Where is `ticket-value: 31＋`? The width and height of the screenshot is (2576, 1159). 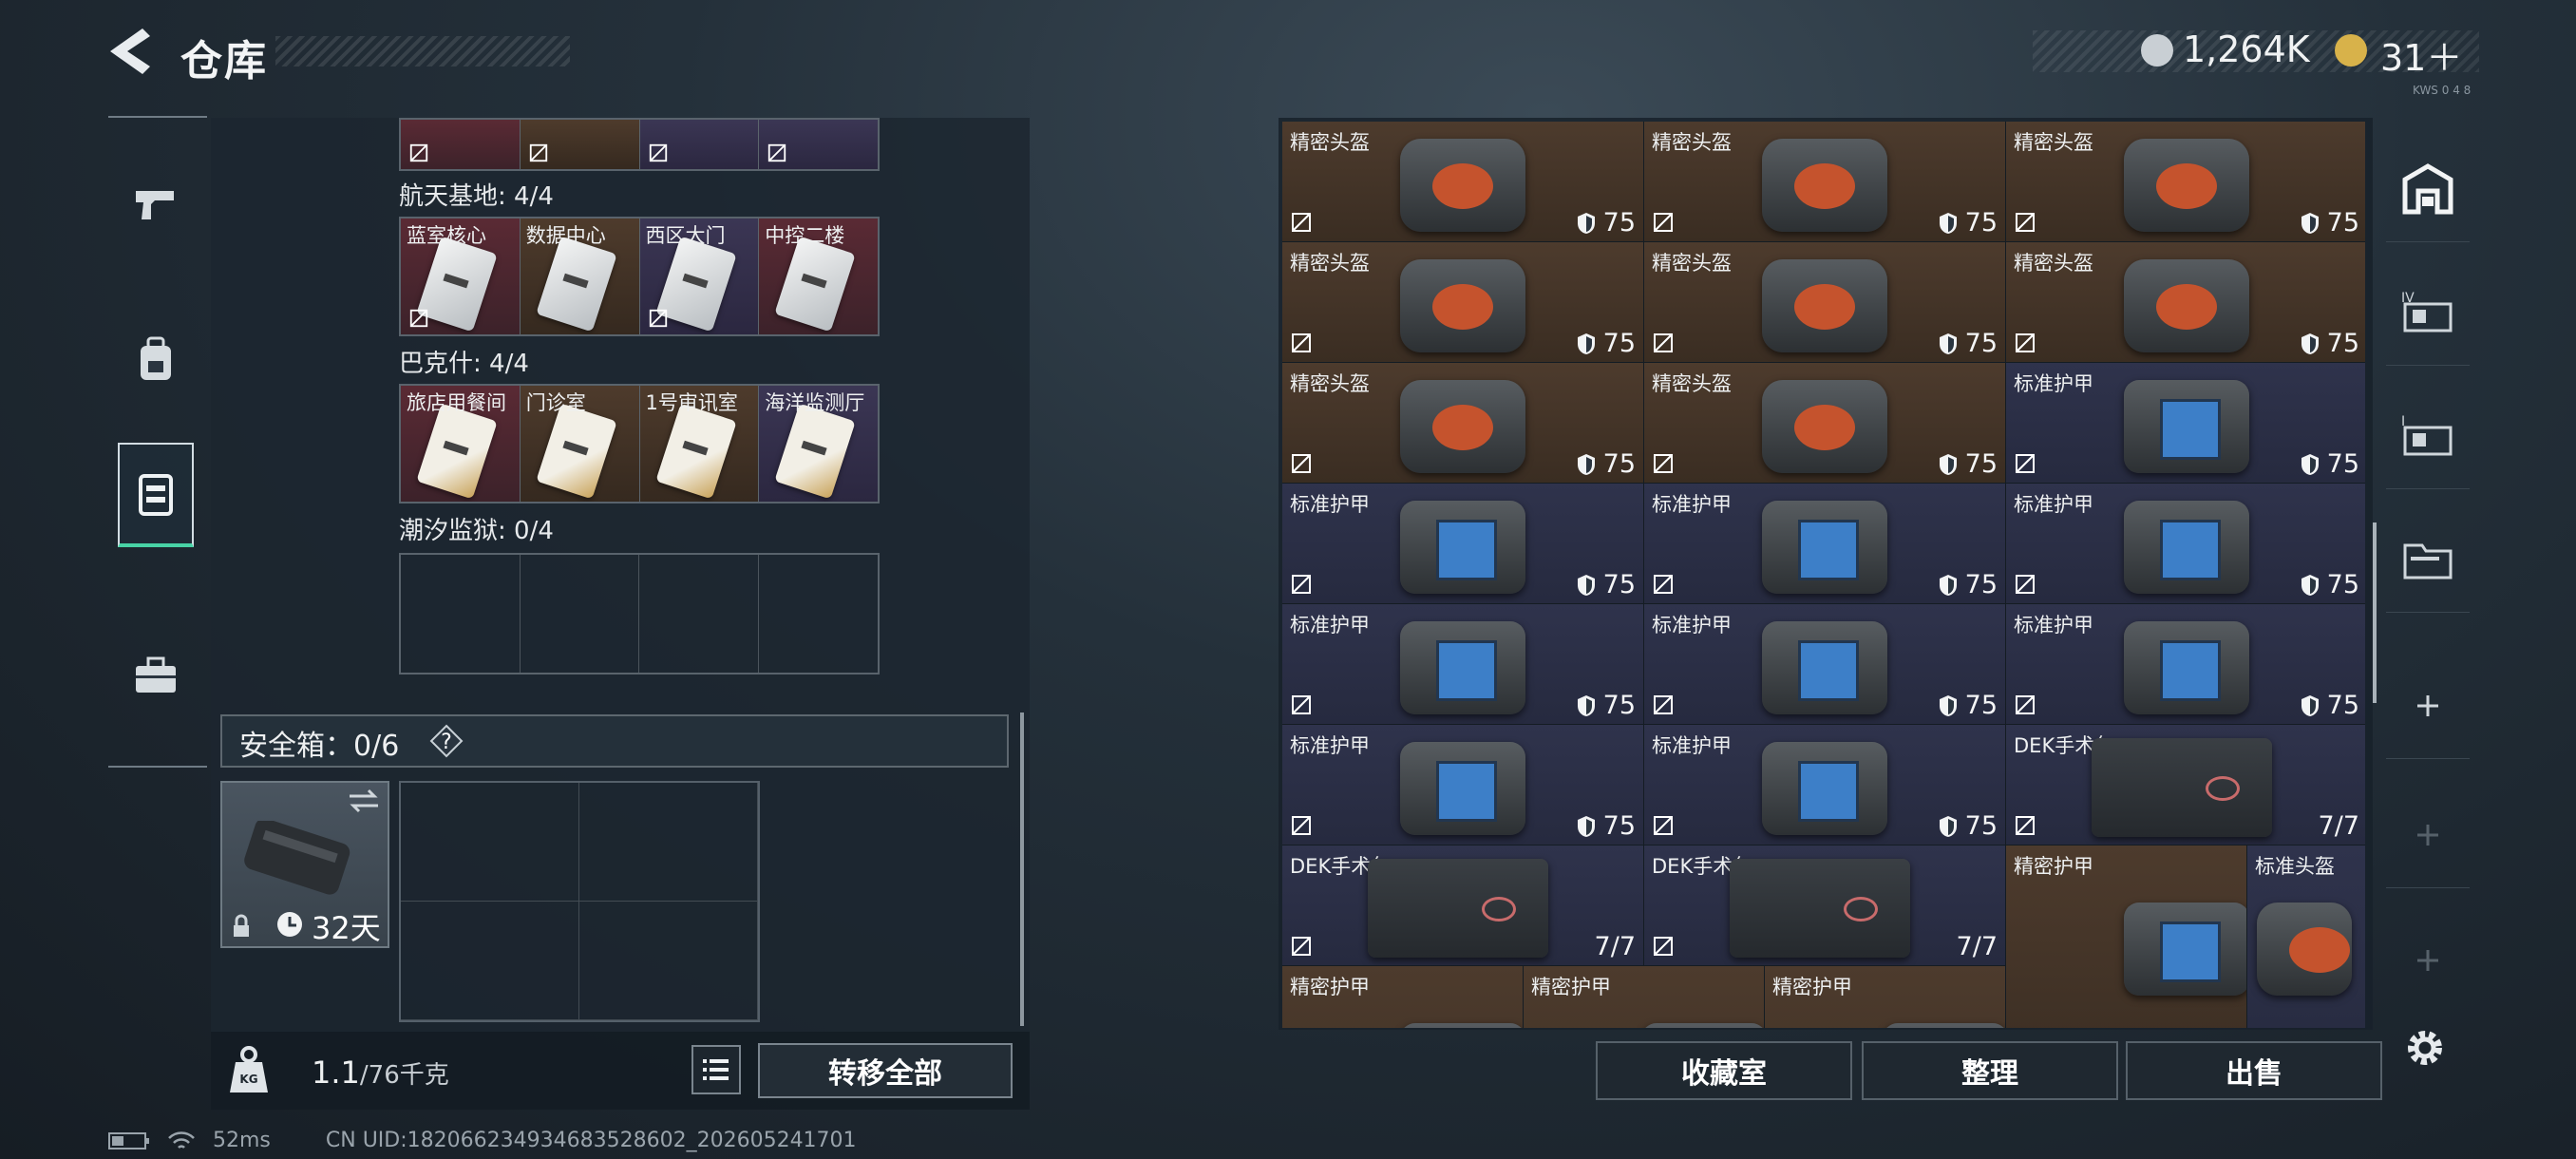 ticket-value: 31＋ is located at coordinates (2421, 54).